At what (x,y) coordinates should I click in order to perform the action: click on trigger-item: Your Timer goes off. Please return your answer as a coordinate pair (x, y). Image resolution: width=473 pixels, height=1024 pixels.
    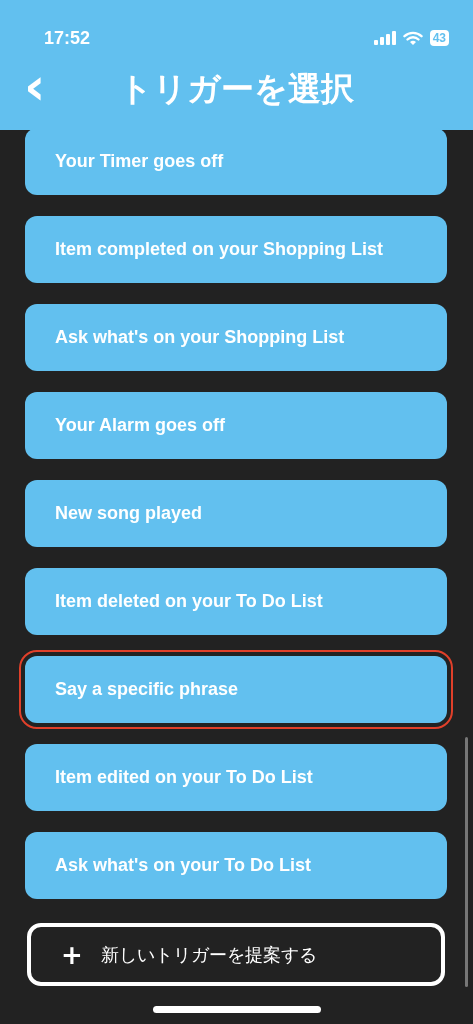
    Looking at the image, I should click on (236, 161).